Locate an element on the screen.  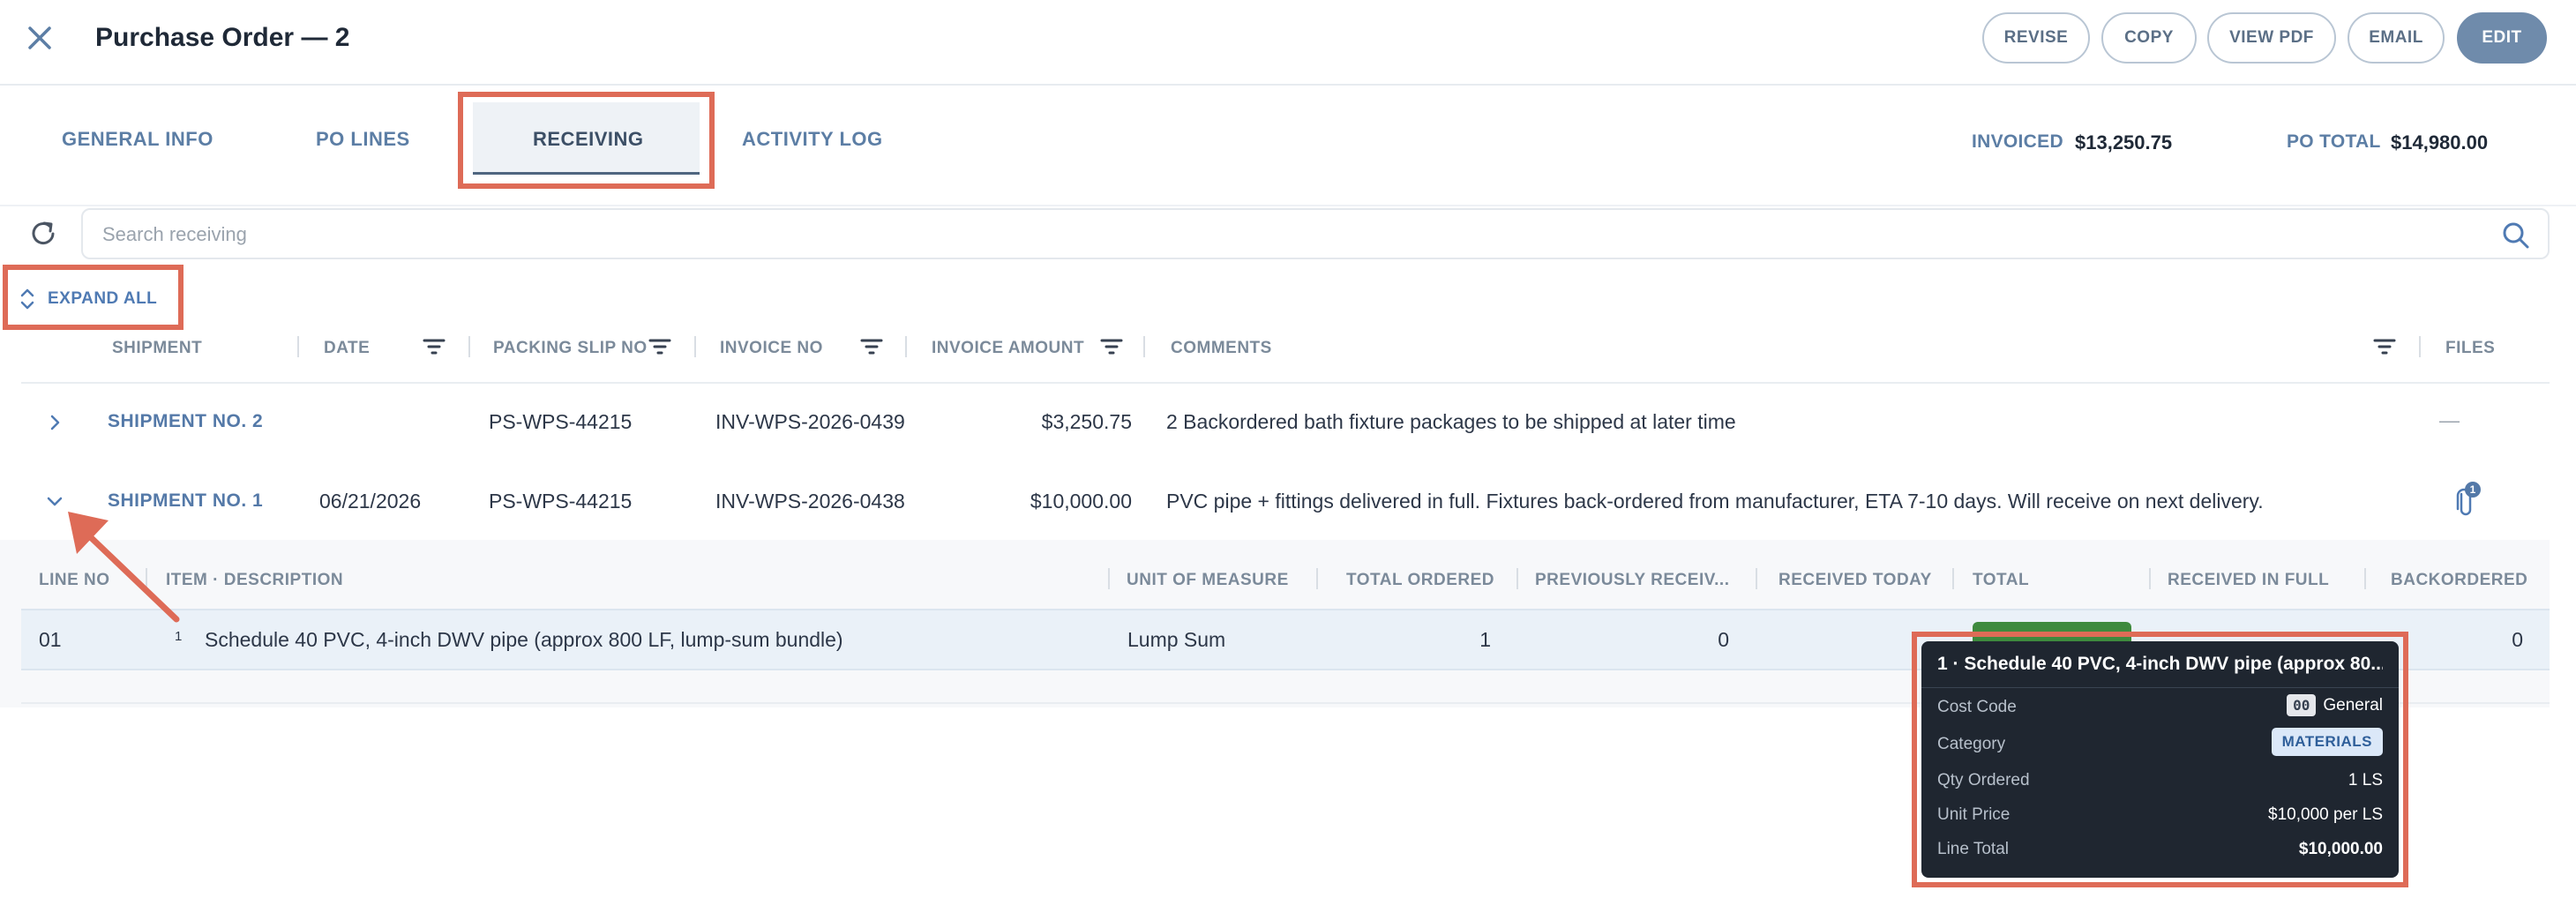
invoiced-label: INVOICED is located at coordinates (2018, 141).